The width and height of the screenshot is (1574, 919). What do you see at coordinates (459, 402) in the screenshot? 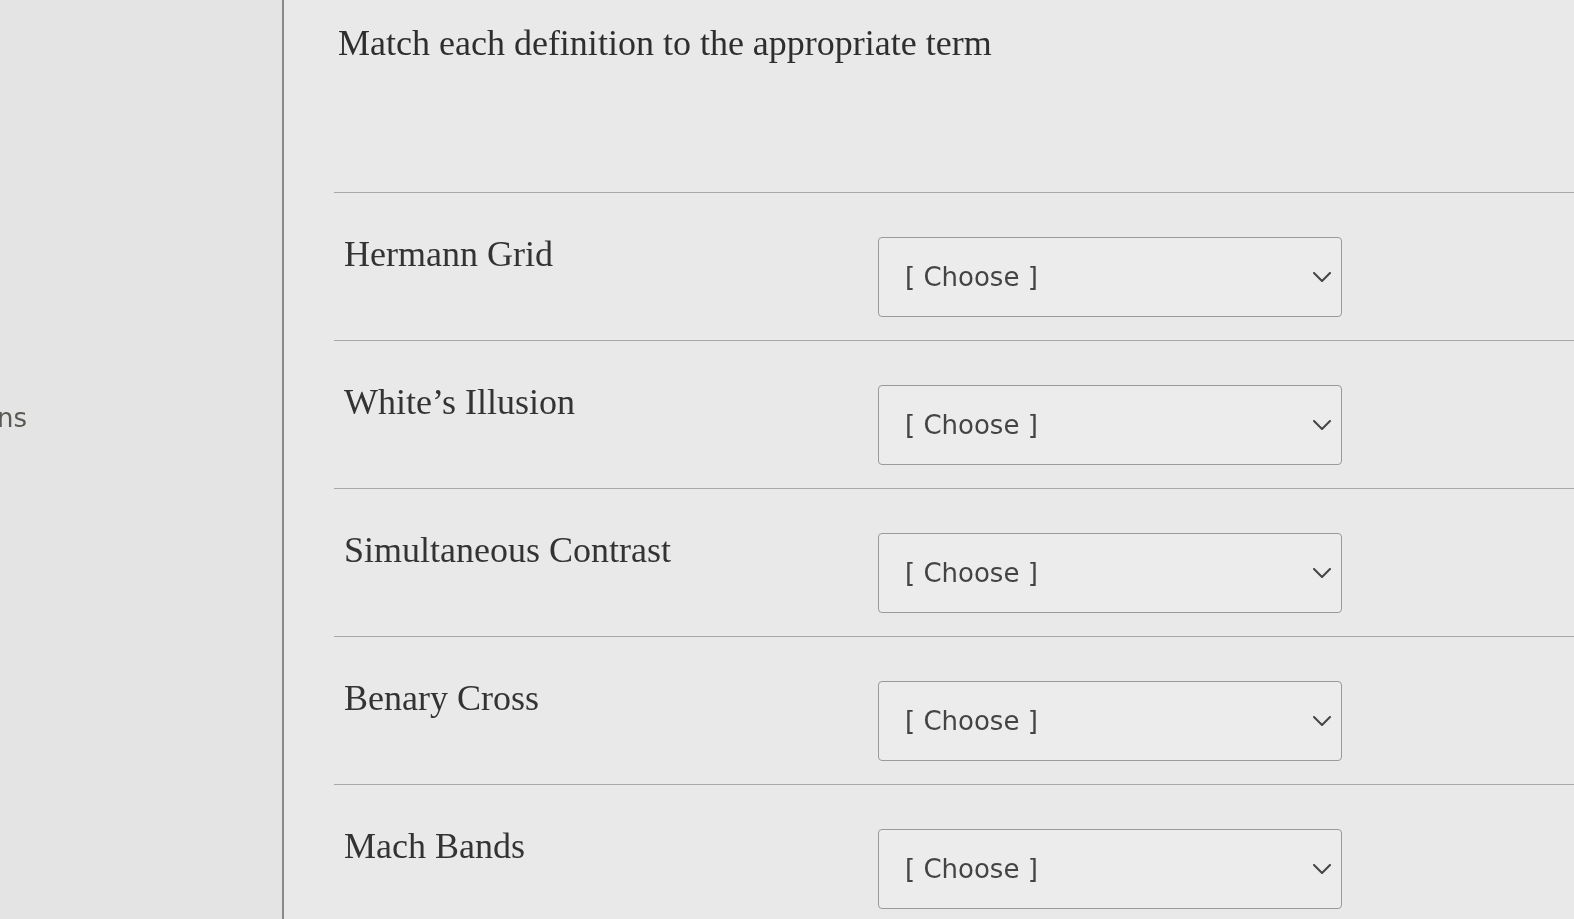
I see `term-label: White’s Illusion` at bounding box center [459, 402].